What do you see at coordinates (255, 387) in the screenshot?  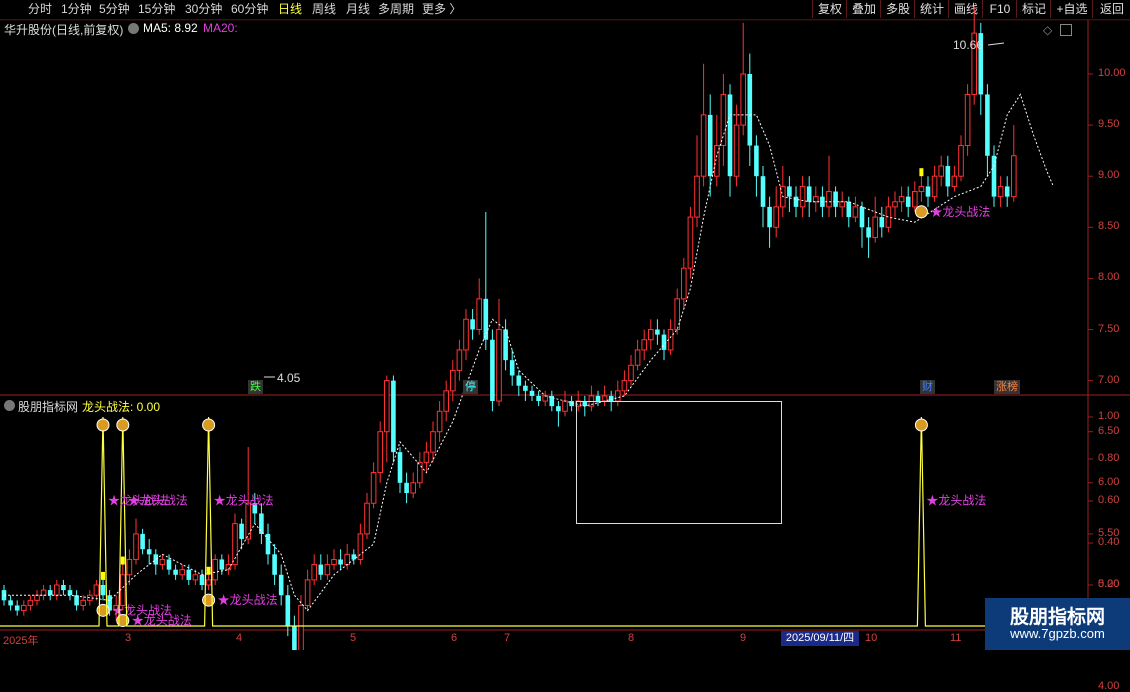 I see `badge-fall: 跌` at bounding box center [255, 387].